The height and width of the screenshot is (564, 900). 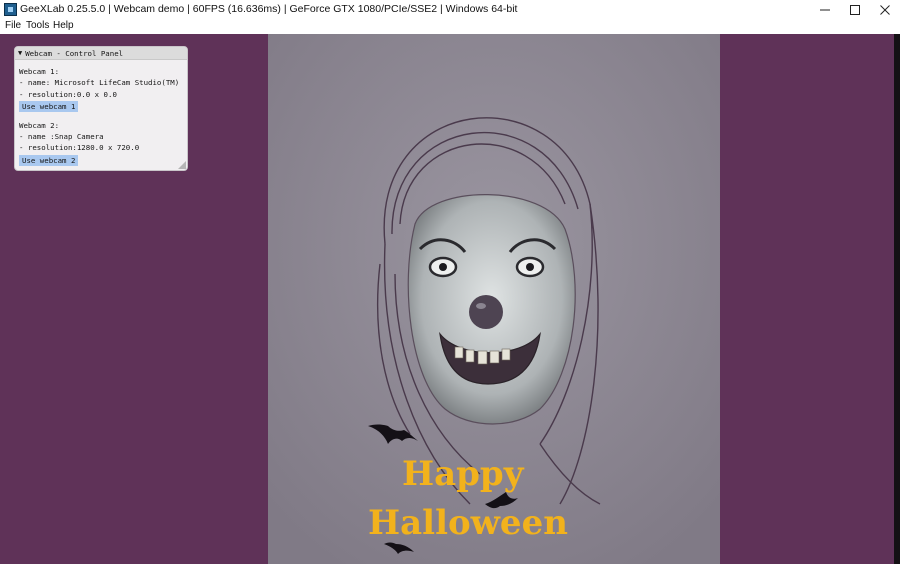 I want to click on webcam2-resolution: - resolution:1280.0 x 720.0, so click(x=79, y=148).